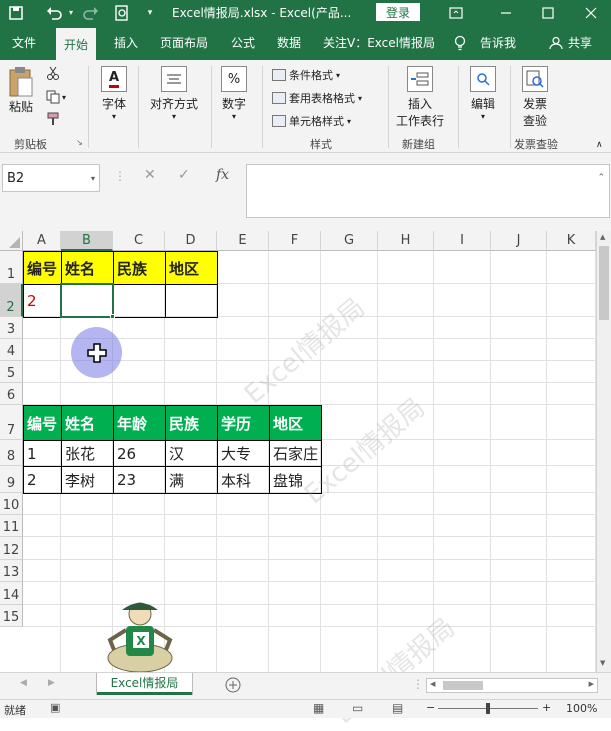  I want to click on row-header-3: 3, so click(11, 328).